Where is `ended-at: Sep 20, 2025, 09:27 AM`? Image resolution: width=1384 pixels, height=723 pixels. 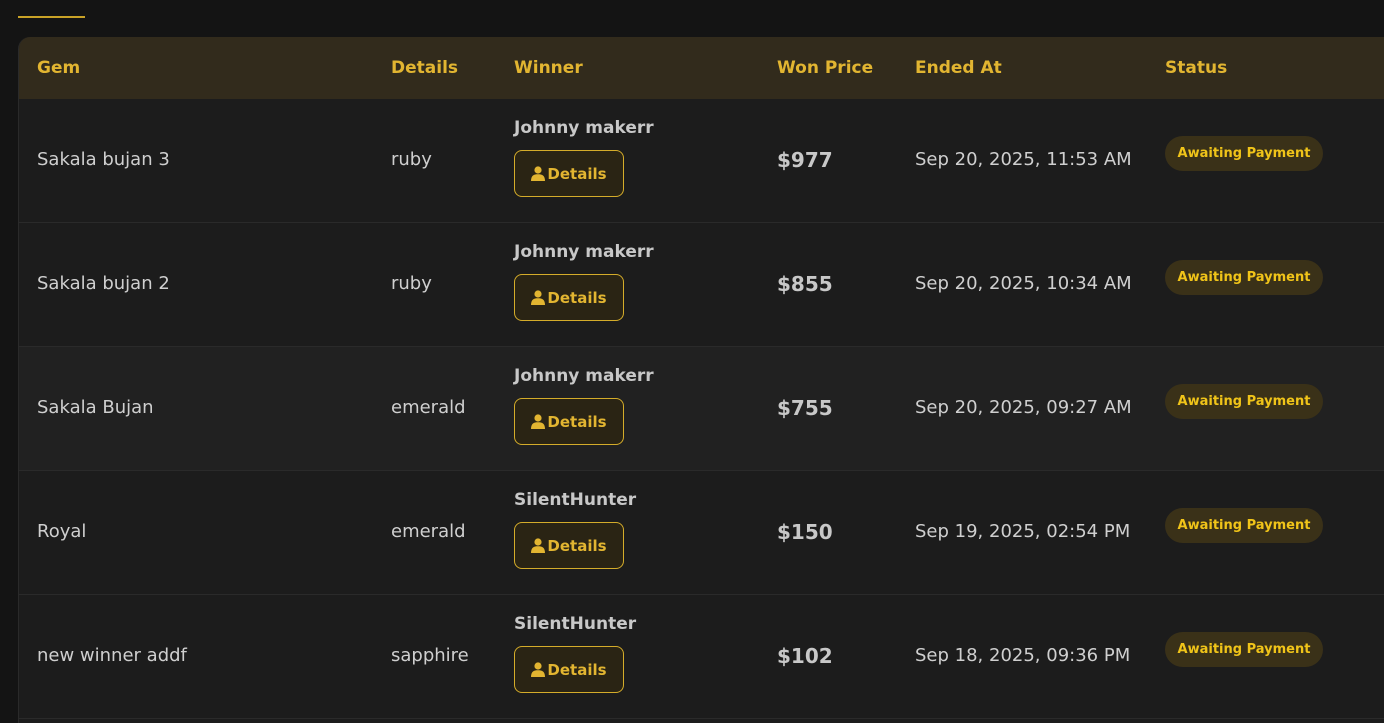
ended-at: Sep 20, 2025, 09:27 AM is located at coordinates (1023, 407).